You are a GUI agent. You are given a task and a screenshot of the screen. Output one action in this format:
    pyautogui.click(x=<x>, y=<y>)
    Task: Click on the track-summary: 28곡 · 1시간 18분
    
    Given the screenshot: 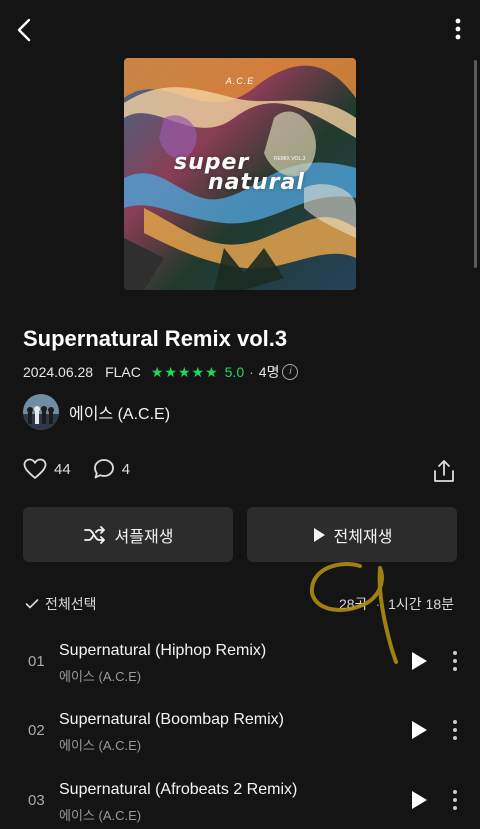 What is the action you would take?
    pyautogui.click(x=396, y=604)
    